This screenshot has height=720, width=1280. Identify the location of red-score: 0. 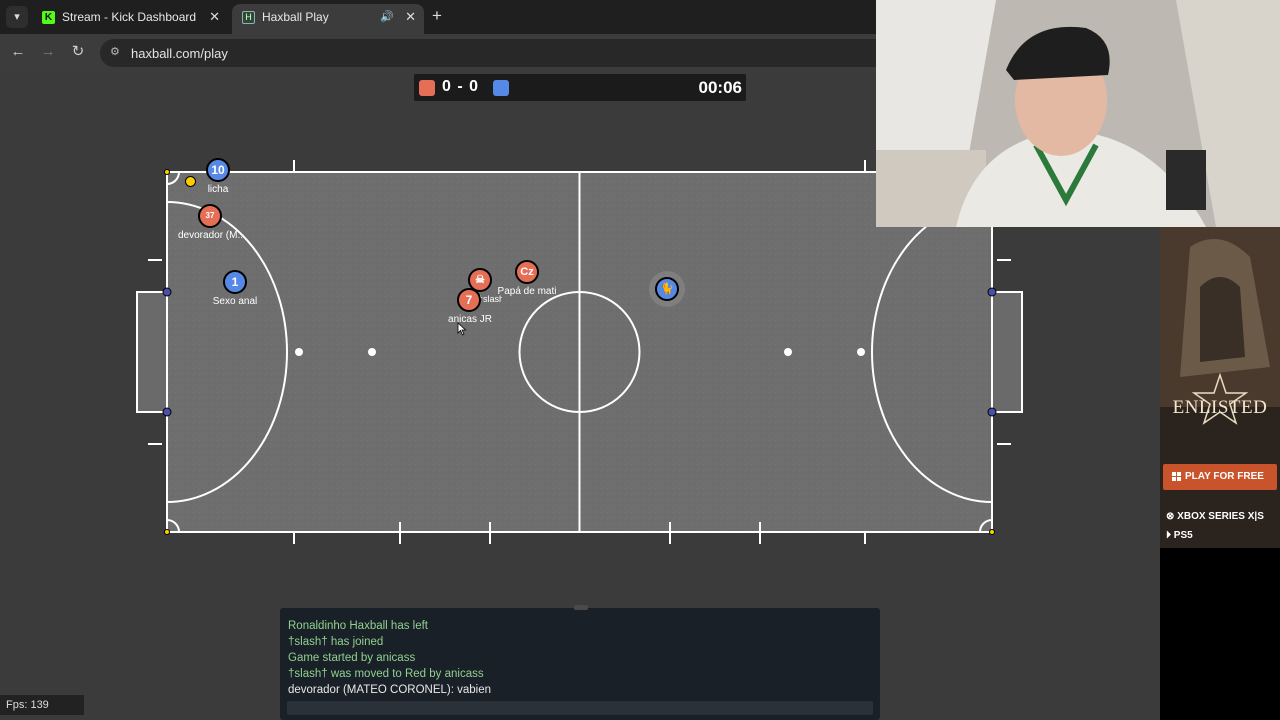
(447, 86).